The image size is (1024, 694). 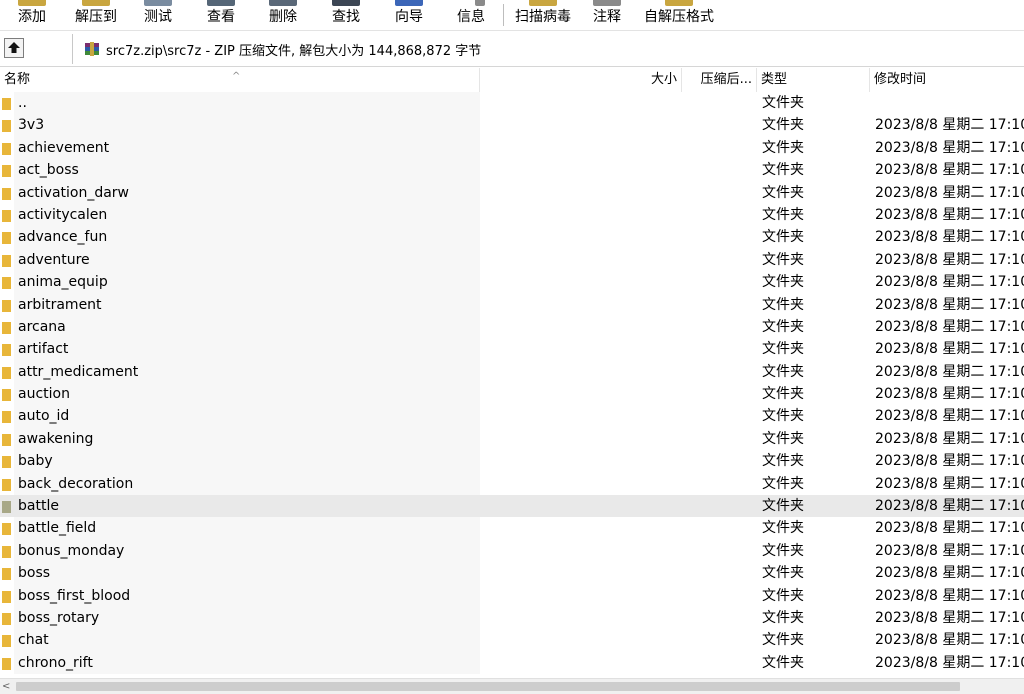 I want to click on table-row: achievement 文件夹 2023/8/8 星期二 17:10, so click(x=512, y=148).